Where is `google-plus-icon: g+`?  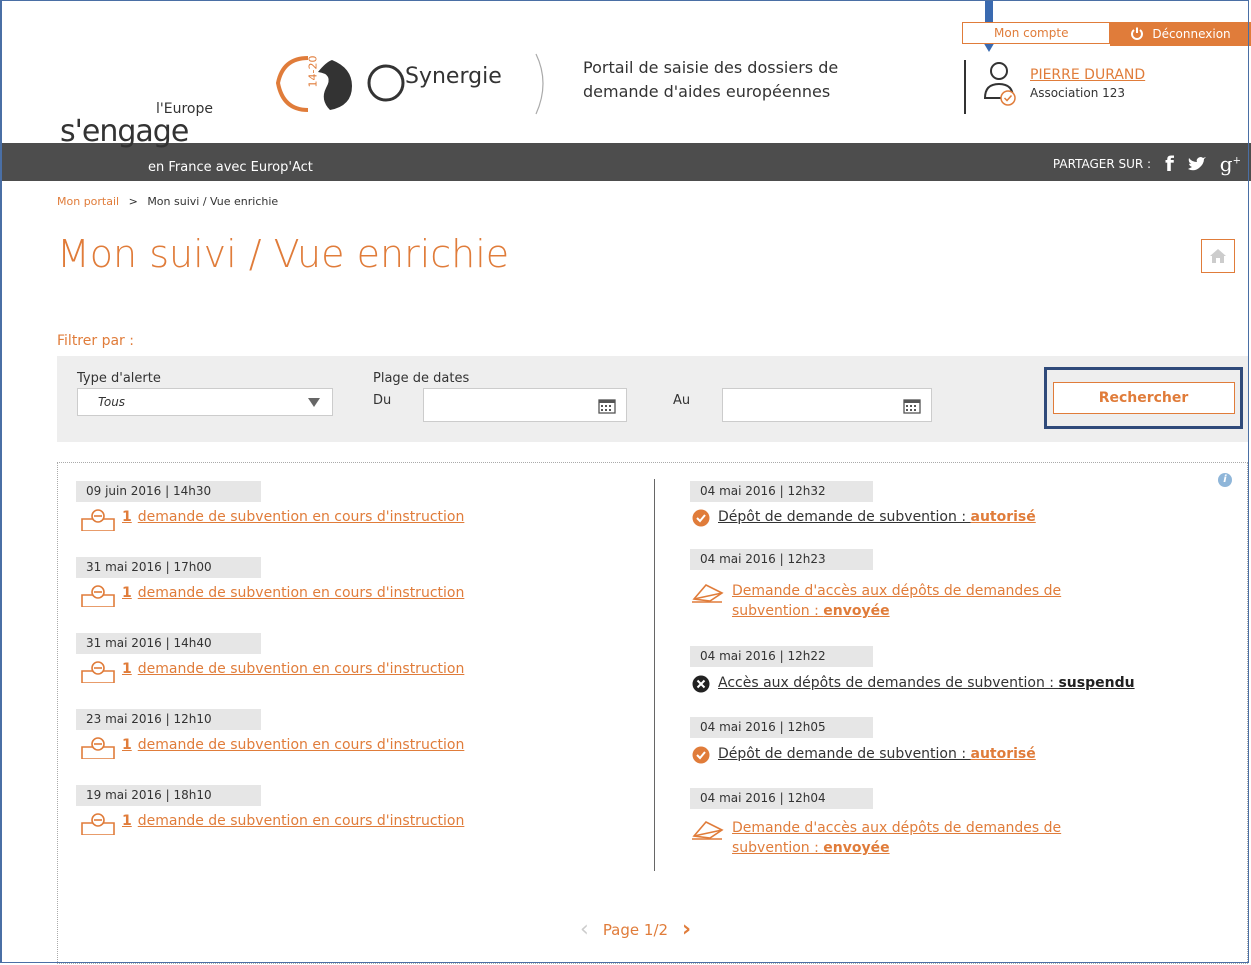
google-plus-icon: g+ is located at coordinates (1230, 164).